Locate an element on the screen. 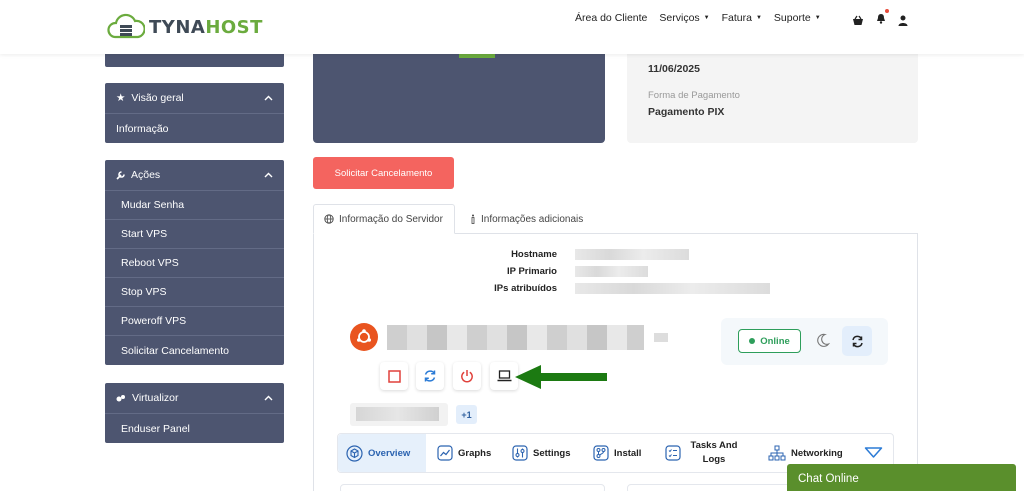 This screenshot has height=491, width=1024. assigned-ips-row: IPs atribuídos is located at coordinates (603, 288).